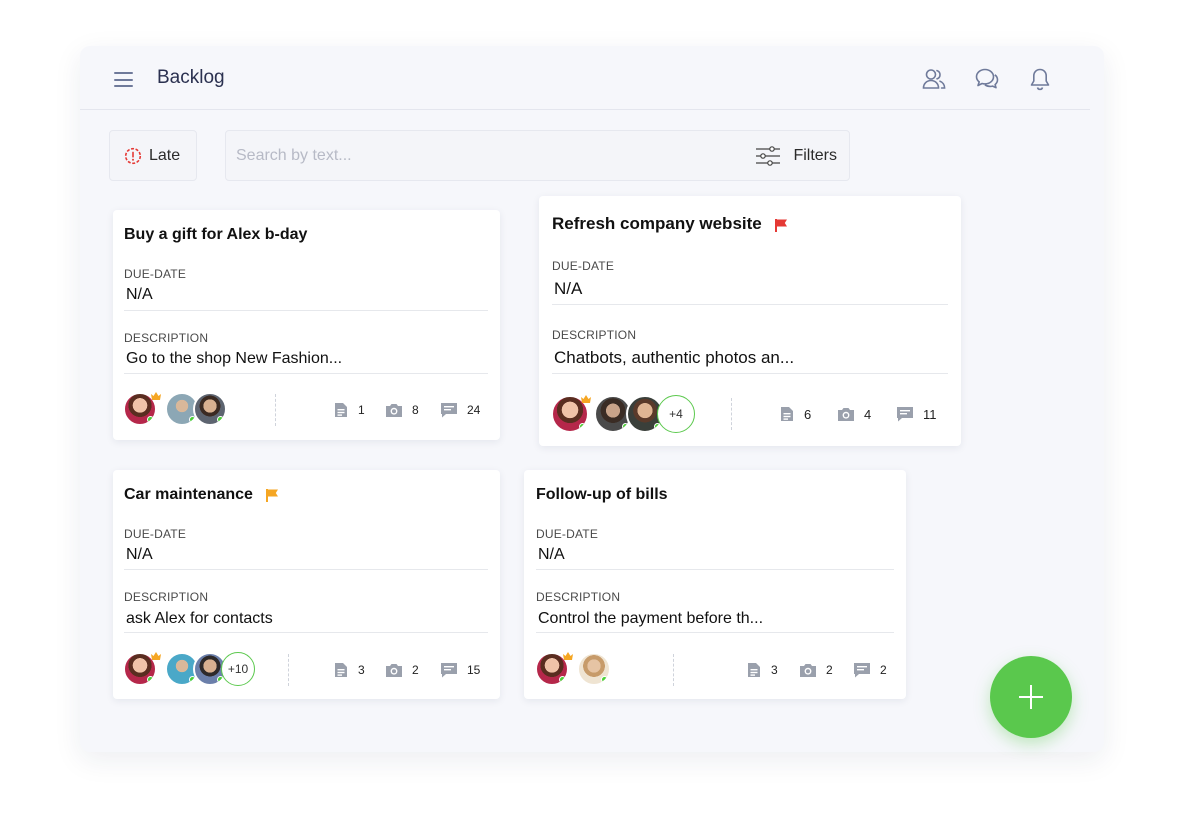 Image resolution: width=1184 pixels, height=830 pixels. Describe the element at coordinates (1040, 79) in the screenshot. I see `bell-icon` at that location.